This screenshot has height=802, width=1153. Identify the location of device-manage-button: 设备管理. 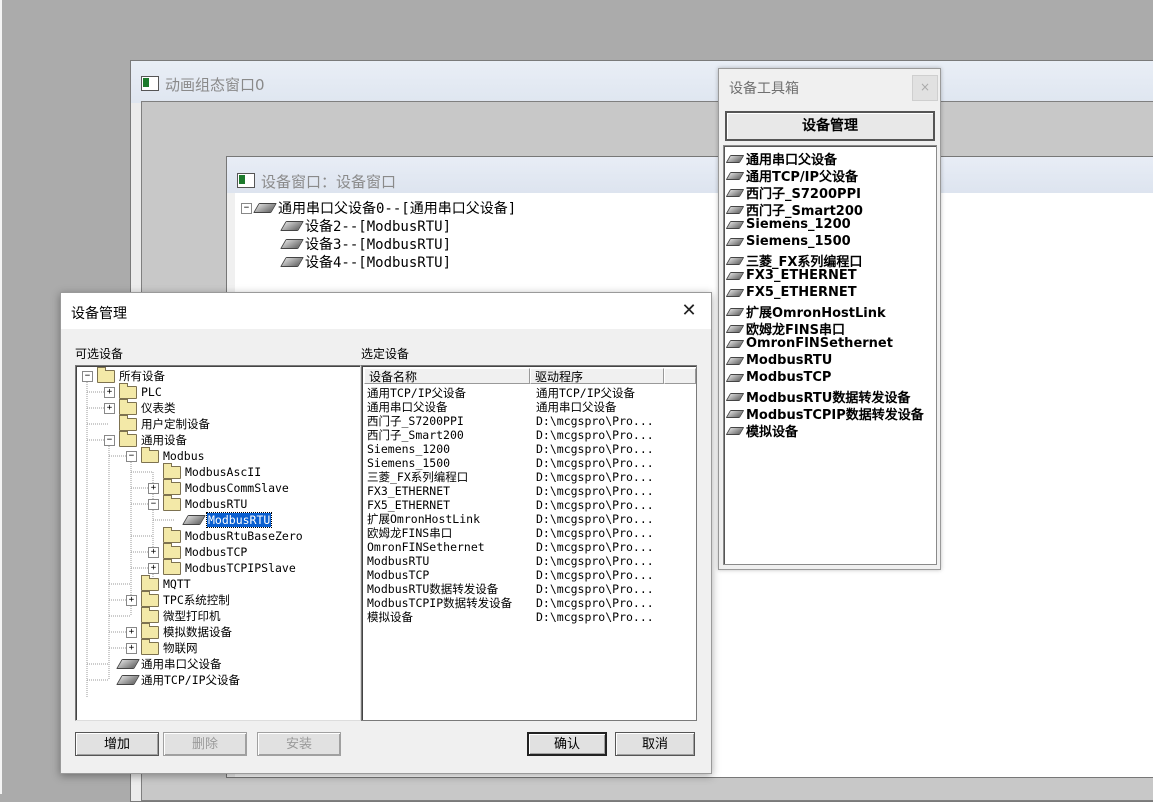
(830, 126).